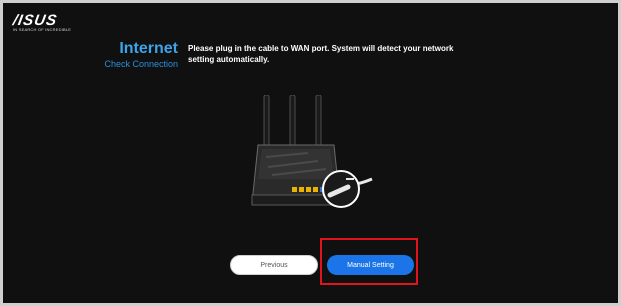 The height and width of the screenshot is (306, 621). Describe the element at coordinates (369, 261) in the screenshot. I see `highlight-box` at that location.